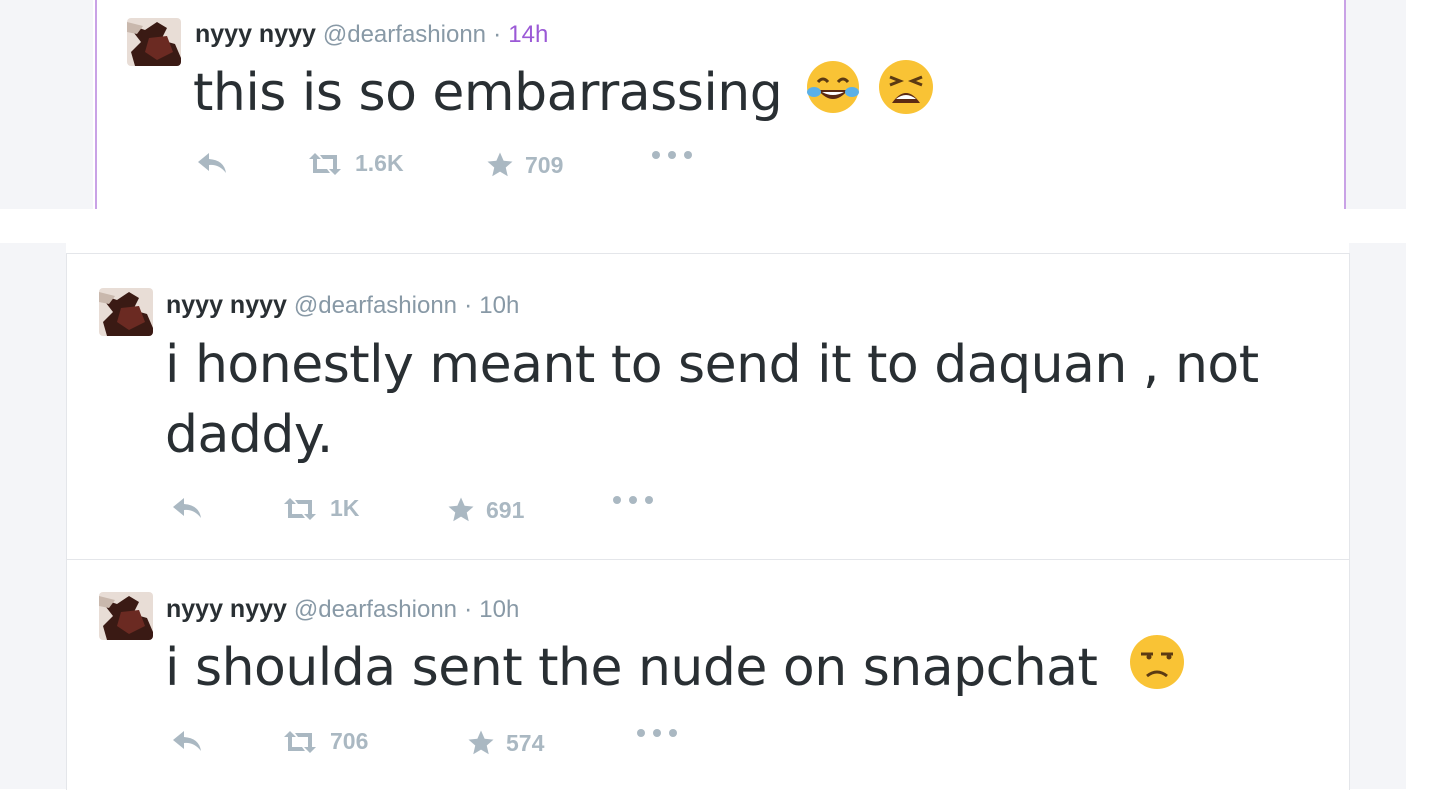 The height and width of the screenshot is (809, 1440). What do you see at coordinates (524, 165) in the screenshot?
I see `favorite-button: 709` at bounding box center [524, 165].